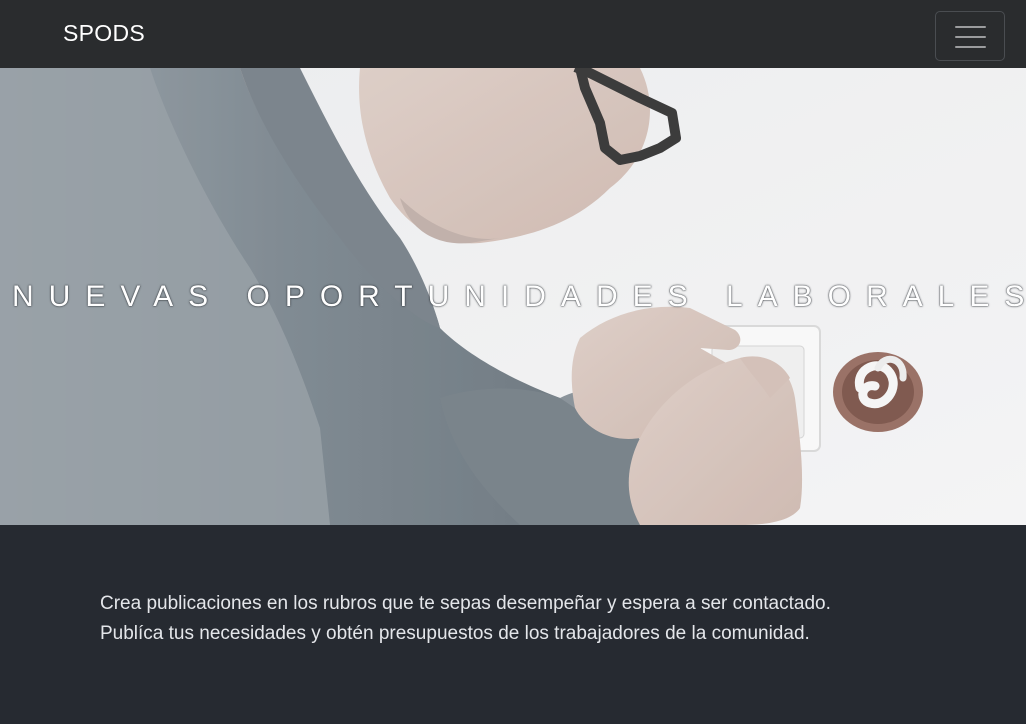 This screenshot has width=1026, height=724. What do you see at coordinates (513, 34) in the screenshot?
I see `navbar: SPODS` at bounding box center [513, 34].